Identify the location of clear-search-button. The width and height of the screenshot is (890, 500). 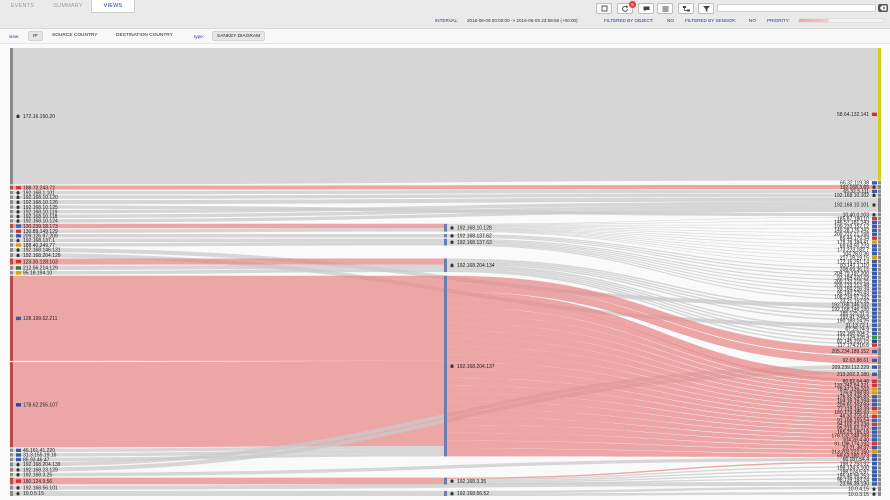
(883, 8).